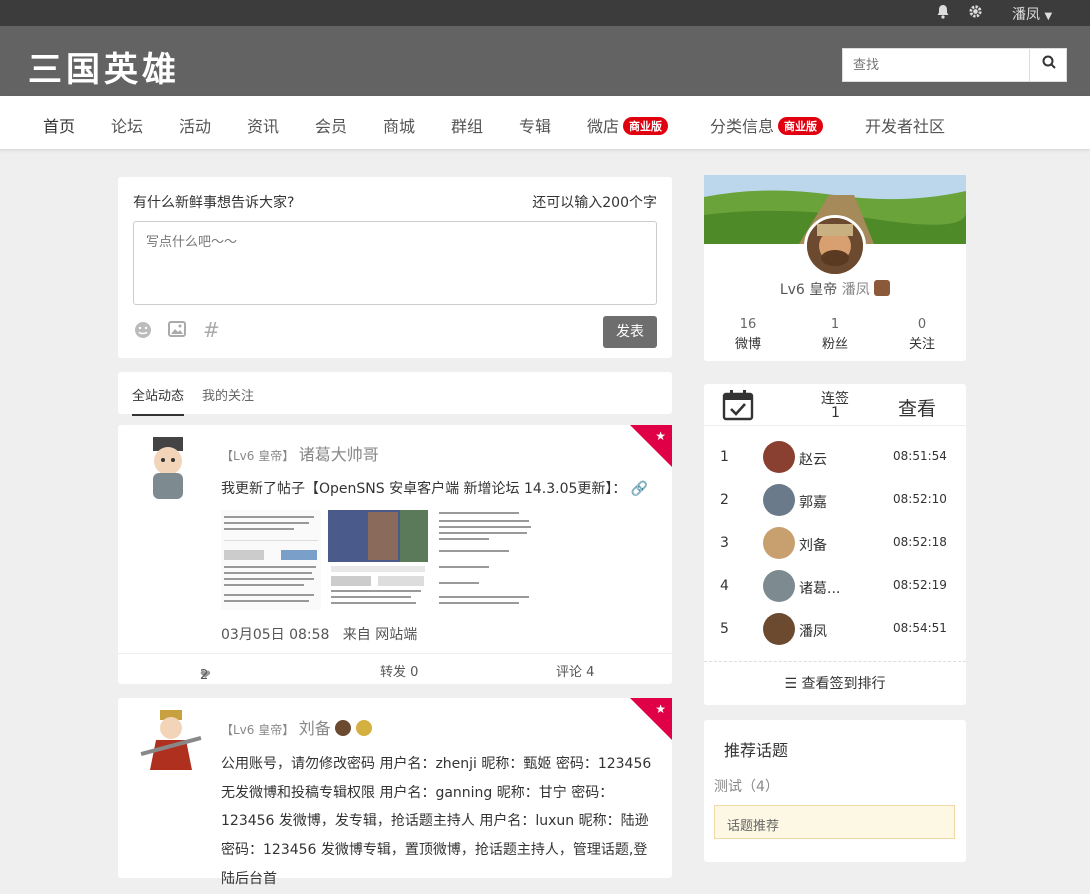 Image resolution: width=1090 pixels, height=894 pixels. I want to click on stat-label: 微博, so click(747, 344).